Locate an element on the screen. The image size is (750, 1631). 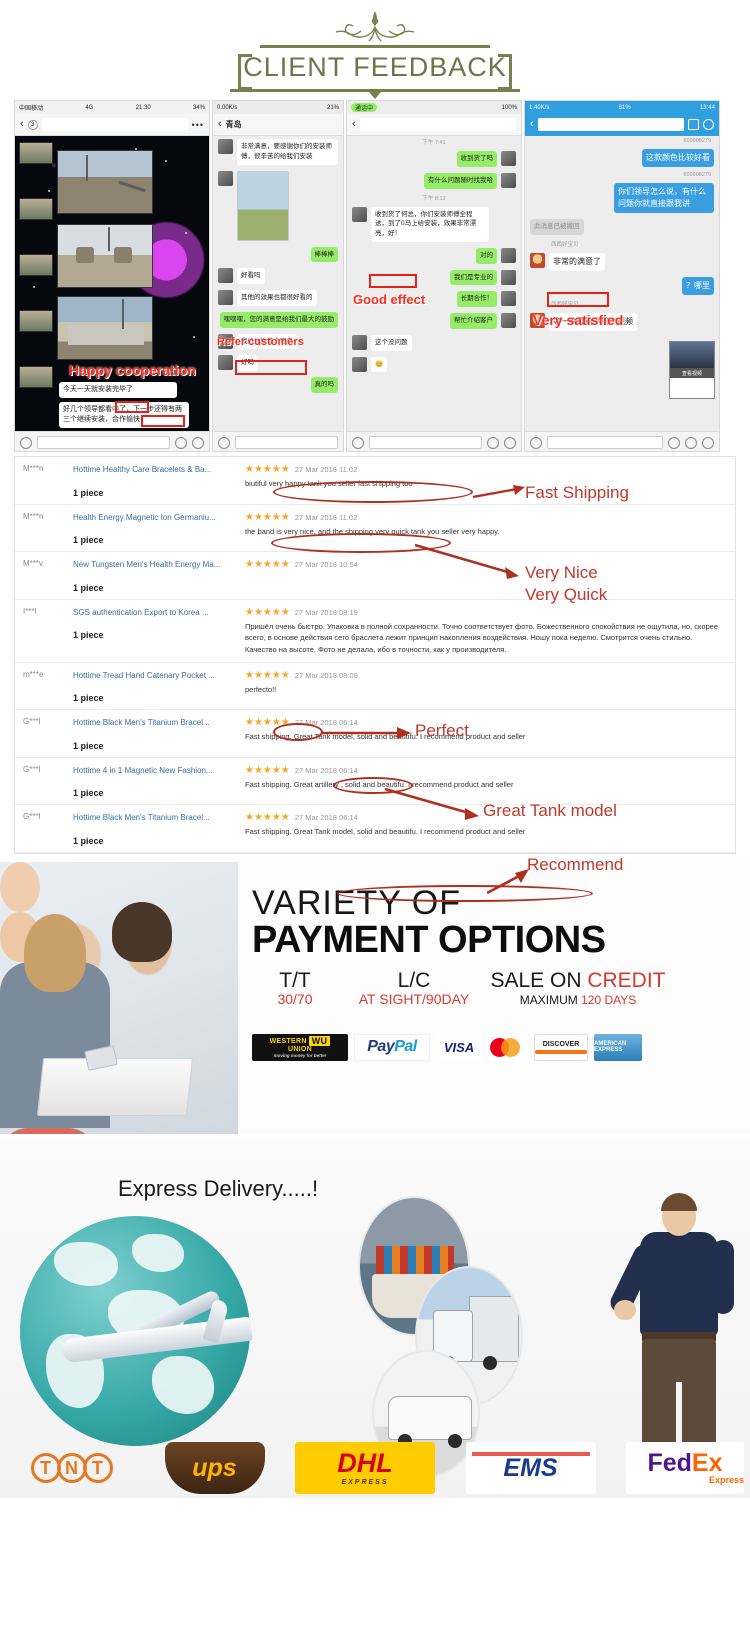
term-credit-sale: SALE ON is located at coordinates (539, 981).